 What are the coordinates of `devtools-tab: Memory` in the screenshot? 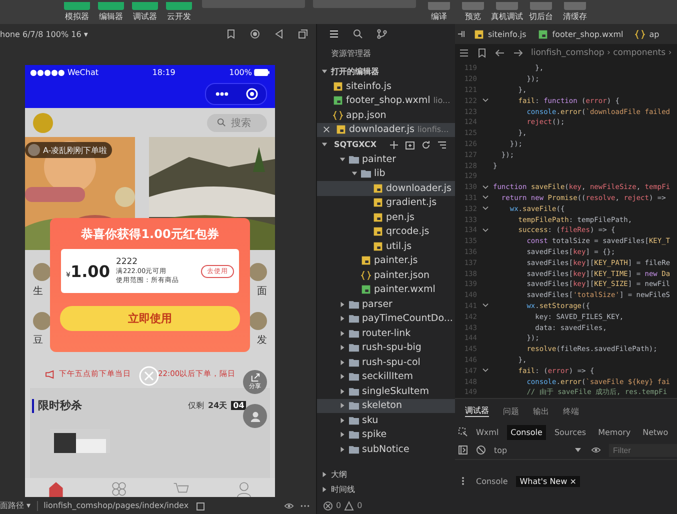 It's located at (614, 432).